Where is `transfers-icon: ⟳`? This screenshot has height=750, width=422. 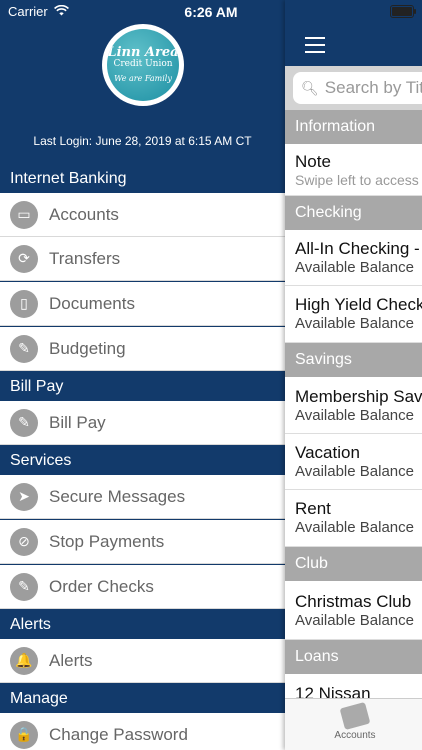 transfers-icon: ⟳ is located at coordinates (24, 258).